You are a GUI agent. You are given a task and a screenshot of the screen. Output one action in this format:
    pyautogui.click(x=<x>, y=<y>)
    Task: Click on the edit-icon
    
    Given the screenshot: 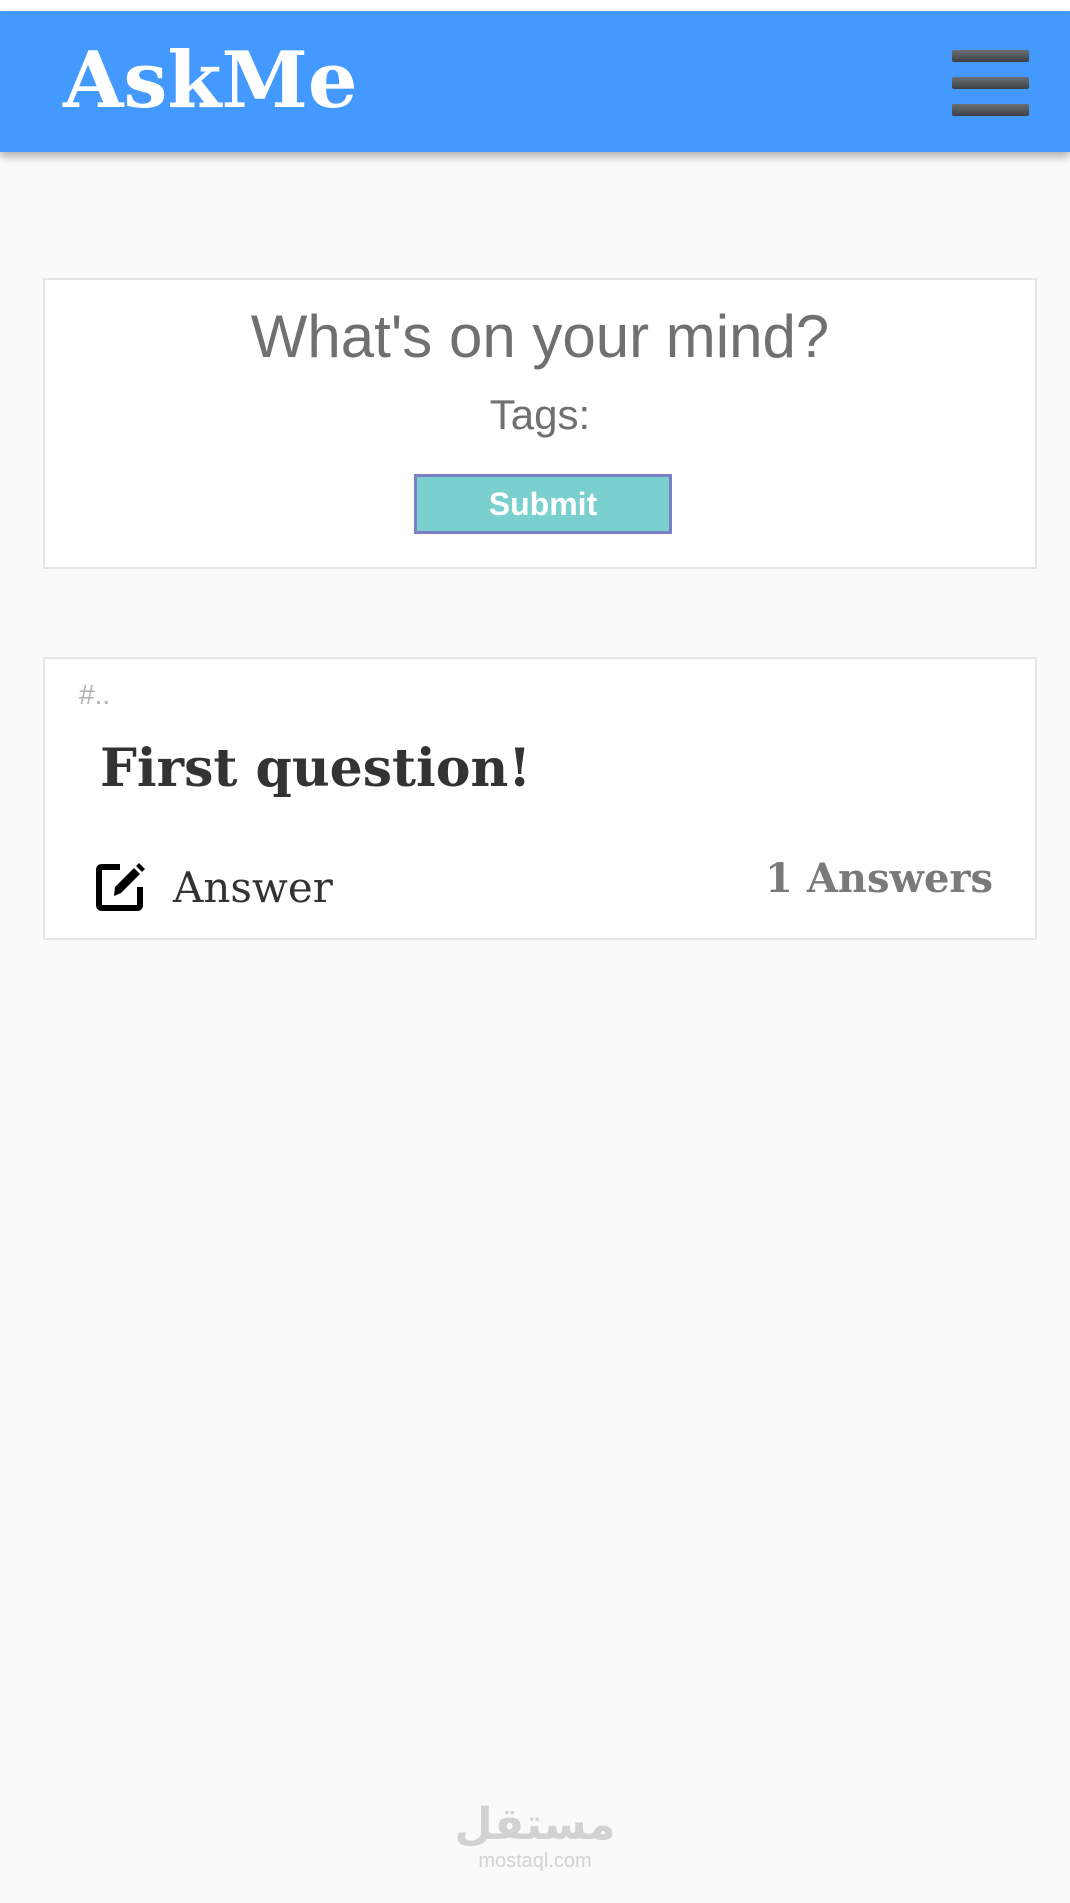 What is the action you would take?
    pyautogui.click(x=120, y=887)
    